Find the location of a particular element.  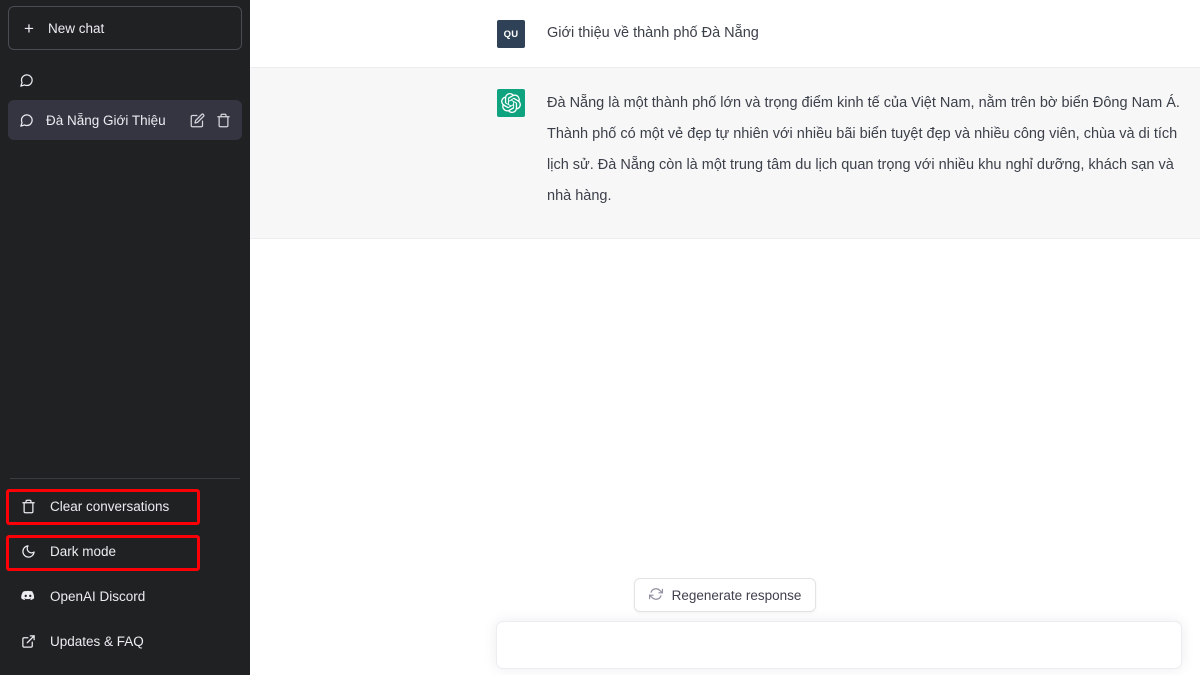

regenerate-response-wrap: Regenerate response is located at coordinates (725, 595).